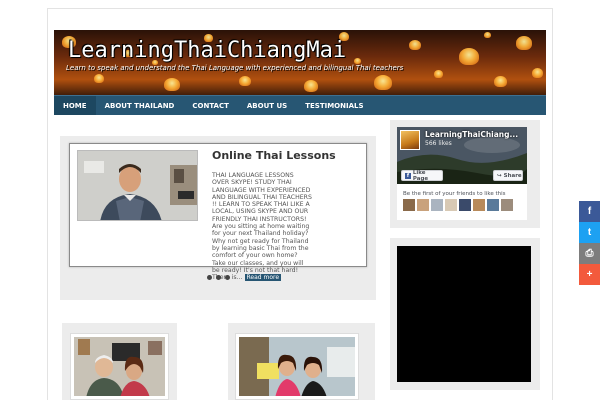 This screenshot has width=600, height=400. Describe the element at coordinates (287, 155) in the screenshot. I see `slide-title: Online Thai Lessons` at that location.